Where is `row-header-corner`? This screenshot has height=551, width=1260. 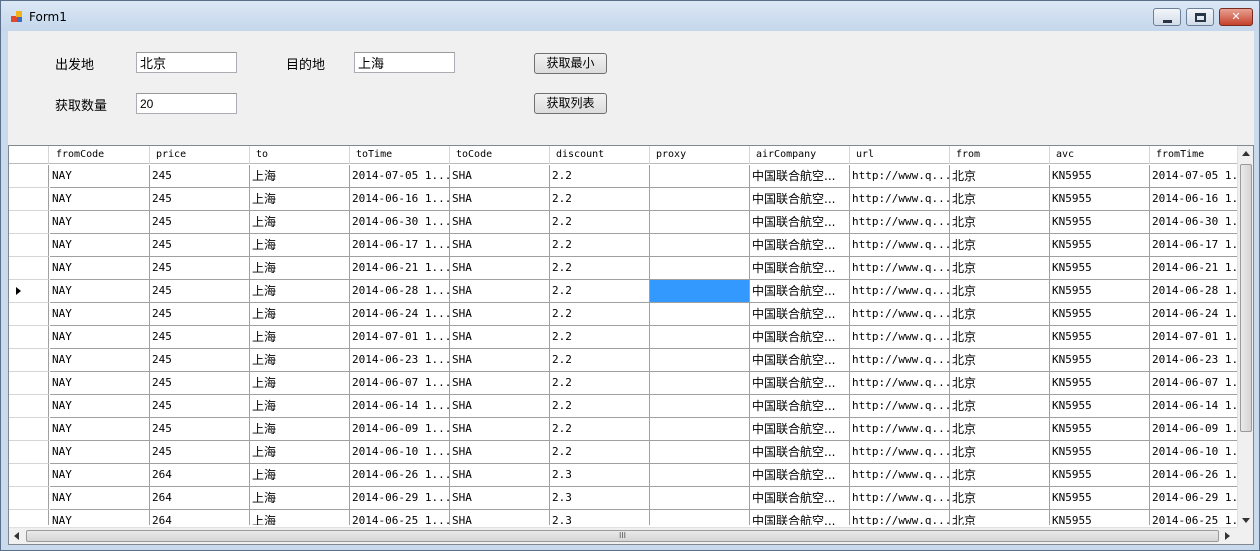
row-header-corner is located at coordinates (29, 155).